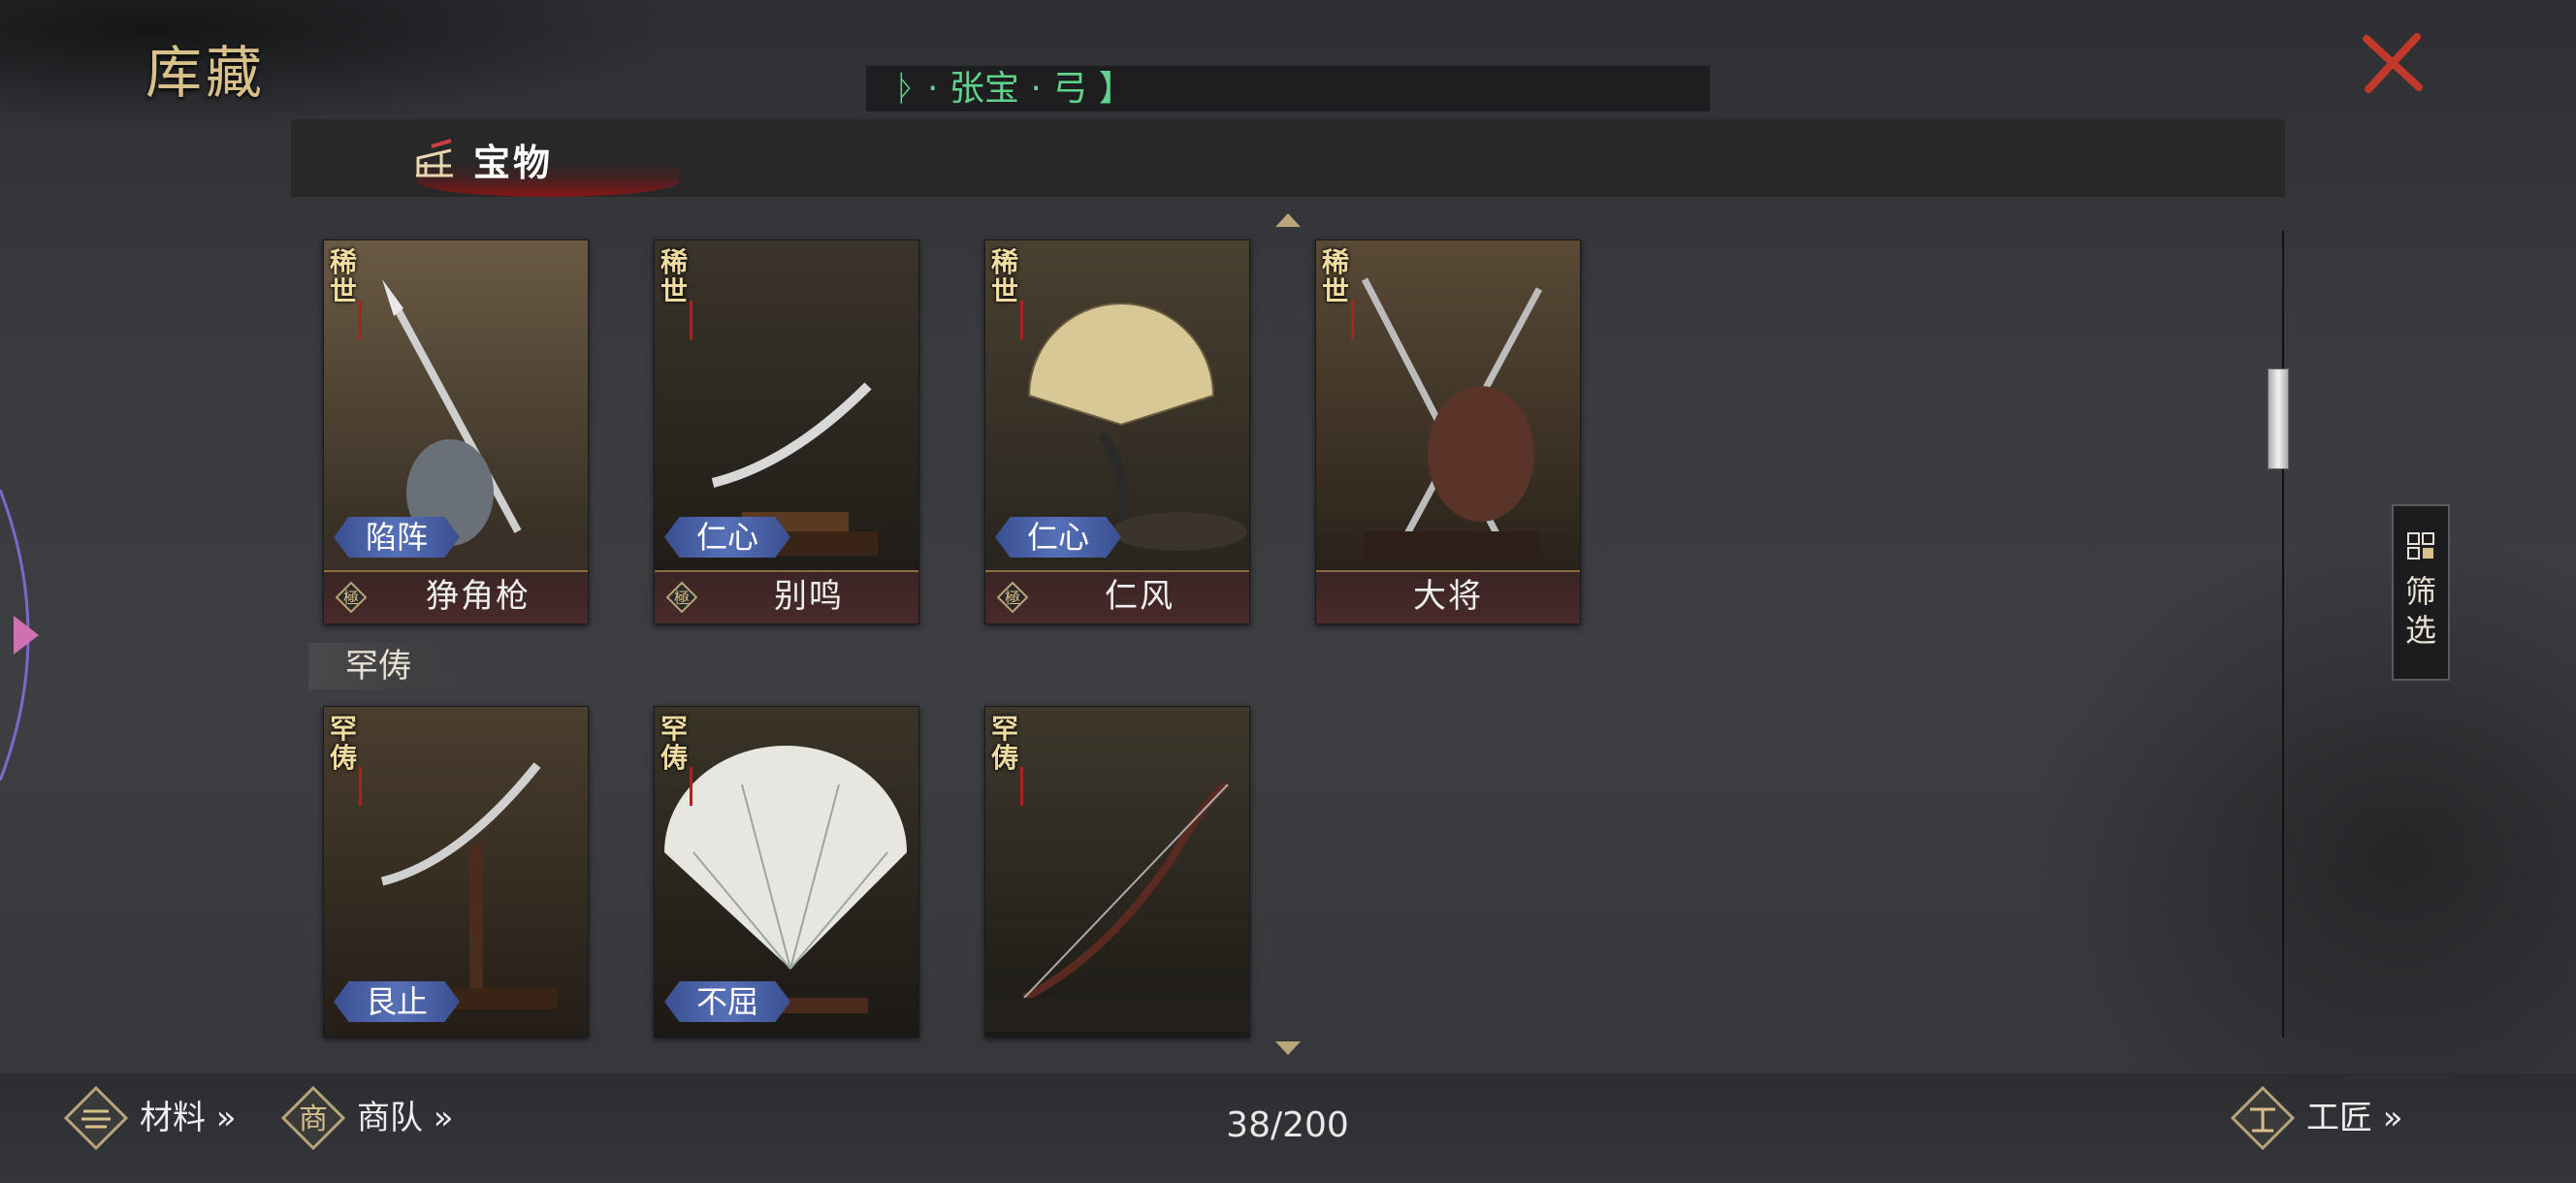  Describe the element at coordinates (478, 596) in the screenshot. I see `treasure-name: 狰角枪` at that location.